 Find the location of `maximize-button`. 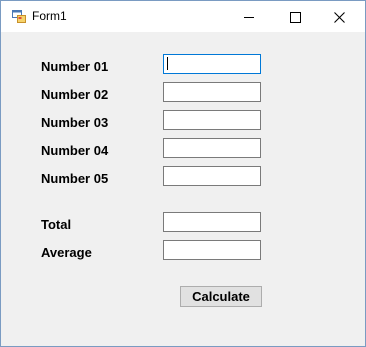

maximize-button is located at coordinates (295, 16).